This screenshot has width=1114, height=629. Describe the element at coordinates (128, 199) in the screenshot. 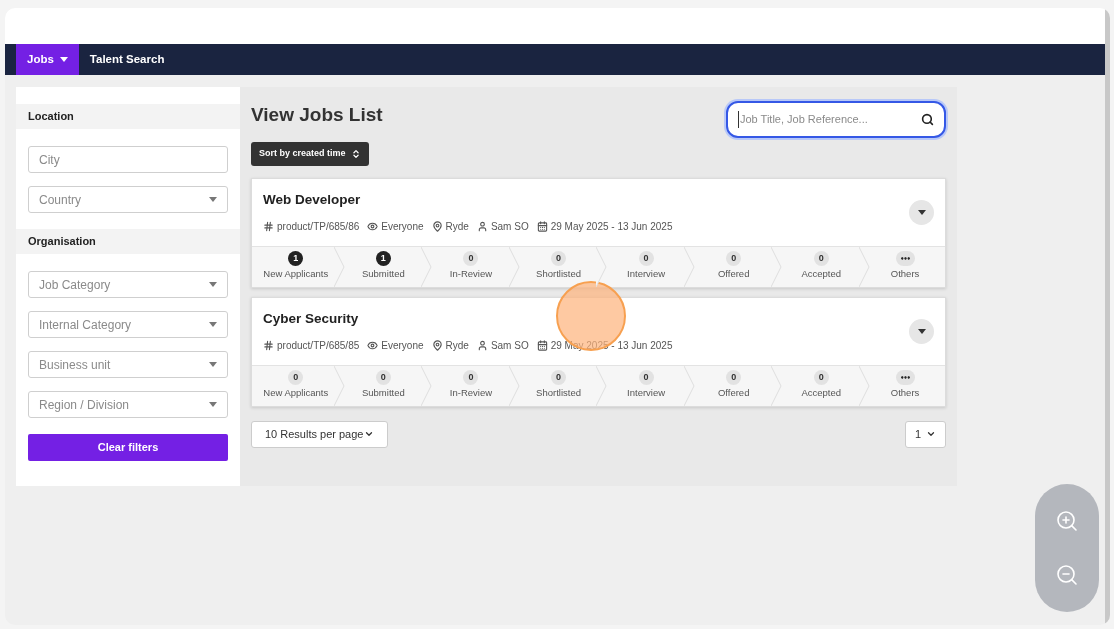

I see `select-field: Country` at that location.